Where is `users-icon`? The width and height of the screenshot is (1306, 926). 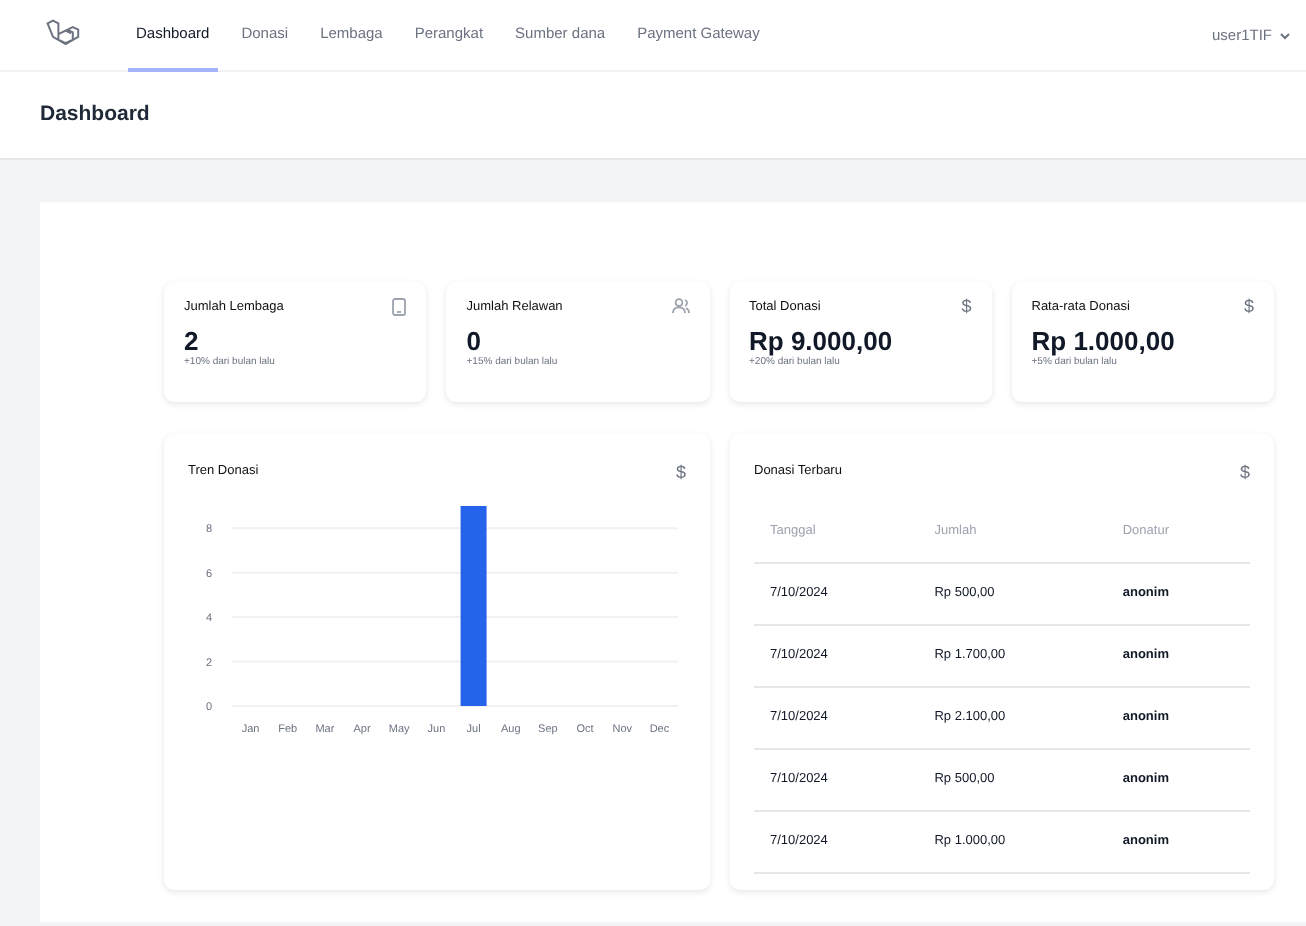
users-icon is located at coordinates (680, 306).